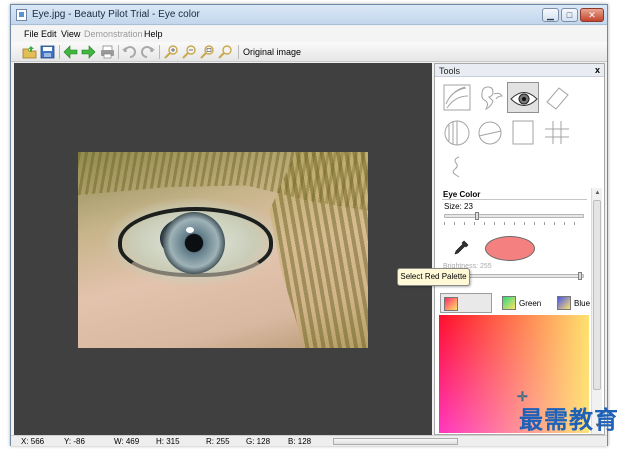 Image resolution: width=644 pixels, height=449 pixels. I want to click on zoom-actual-button, so click(225, 52).